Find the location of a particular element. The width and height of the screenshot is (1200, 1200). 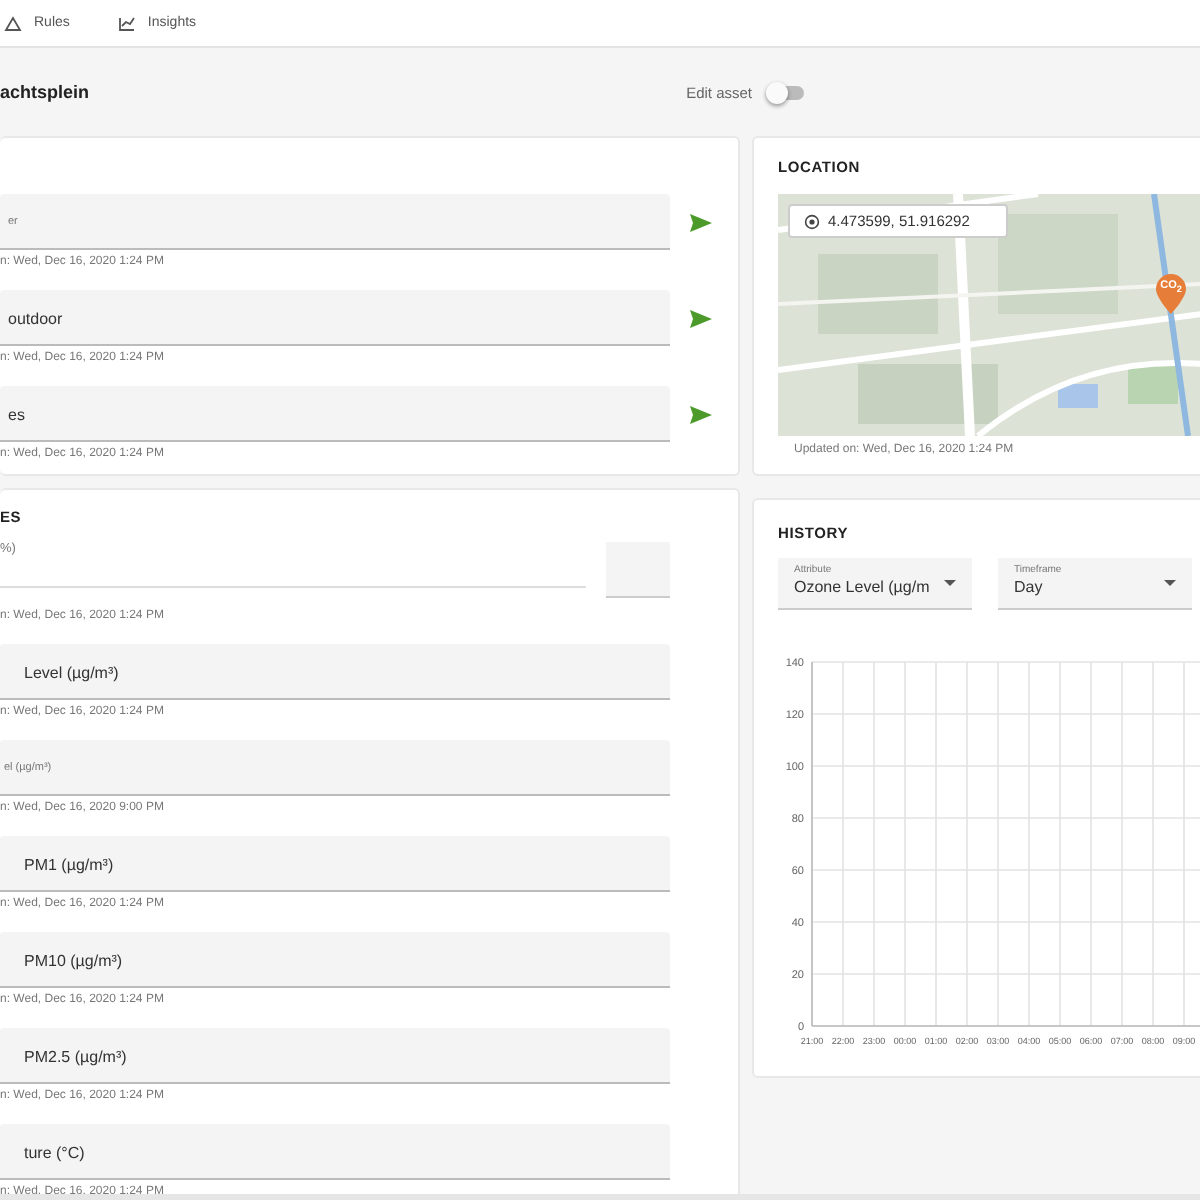

text-field: PM1 (µg/m³) is located at coordinates (335, 864).